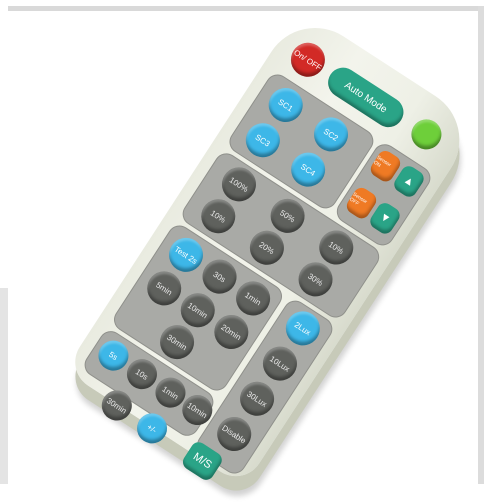 This screenshot has width=484, height=502. Describe the element at coordinates (177, 342) in the screenshot. I see `hold-30min-label: 30min` at that location.